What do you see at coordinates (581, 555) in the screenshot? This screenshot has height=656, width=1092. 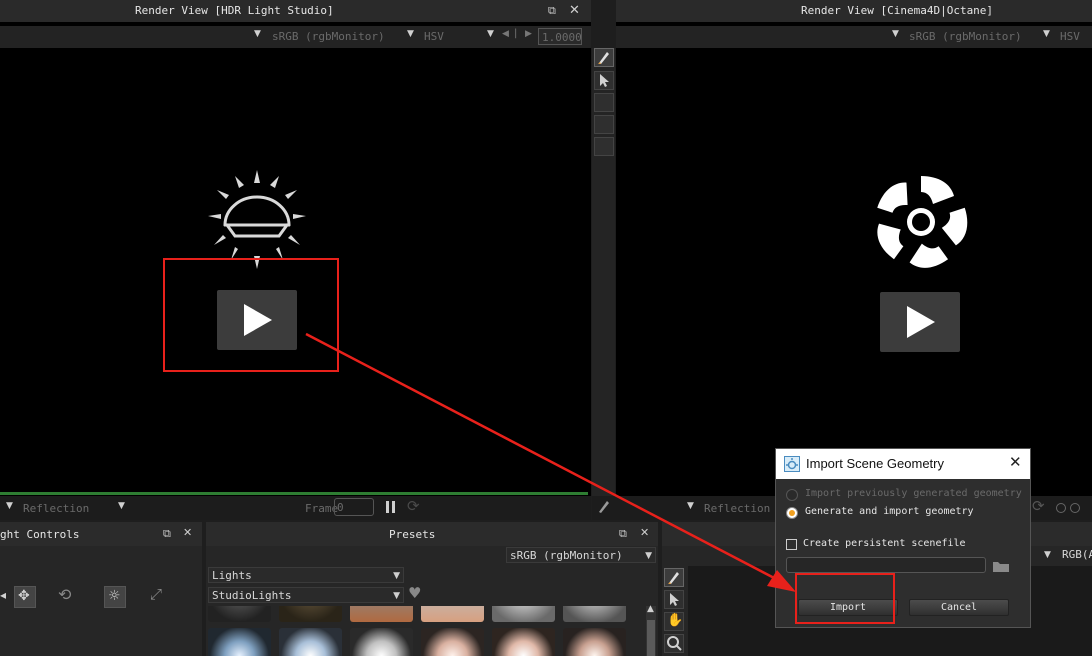 I see `presets-color-space-select: sRGB (rgbMonitor) ▼` at bounding box center [581, 555].